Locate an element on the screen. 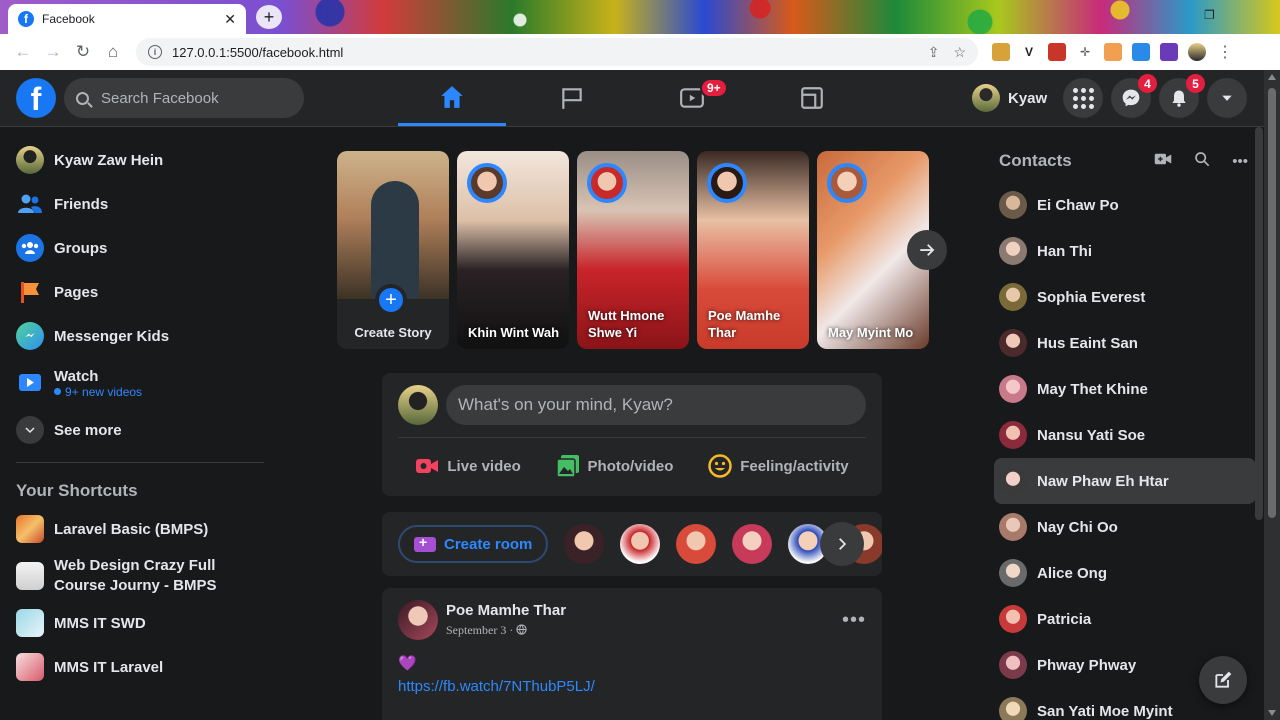 This screenshot has height=720, width=1280. scrollbar-thumb is located at coordinates (1272, 303).